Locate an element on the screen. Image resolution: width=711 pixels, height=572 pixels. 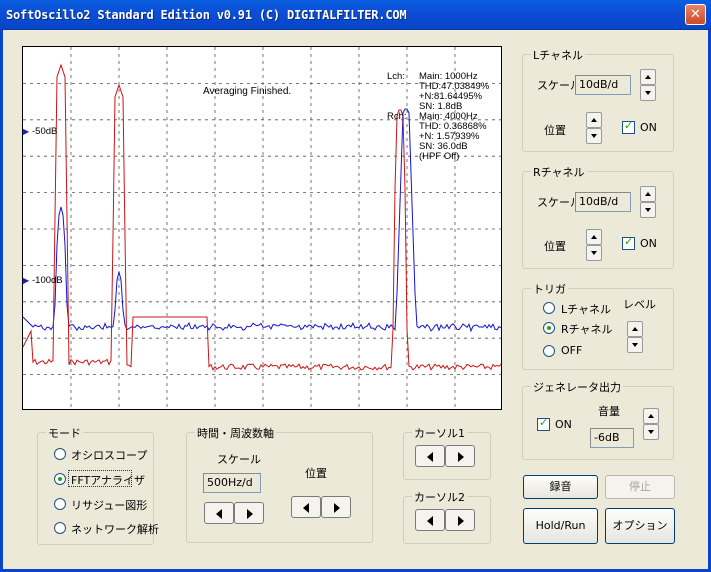
lch-on-label: ON is located at coordinates (648, 127).